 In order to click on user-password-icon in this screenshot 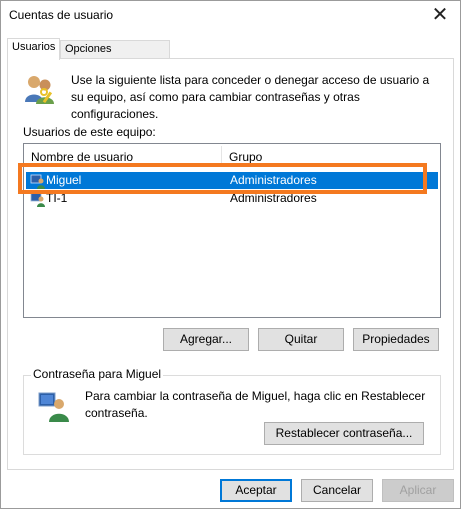, I will do `click(53, 407)`.